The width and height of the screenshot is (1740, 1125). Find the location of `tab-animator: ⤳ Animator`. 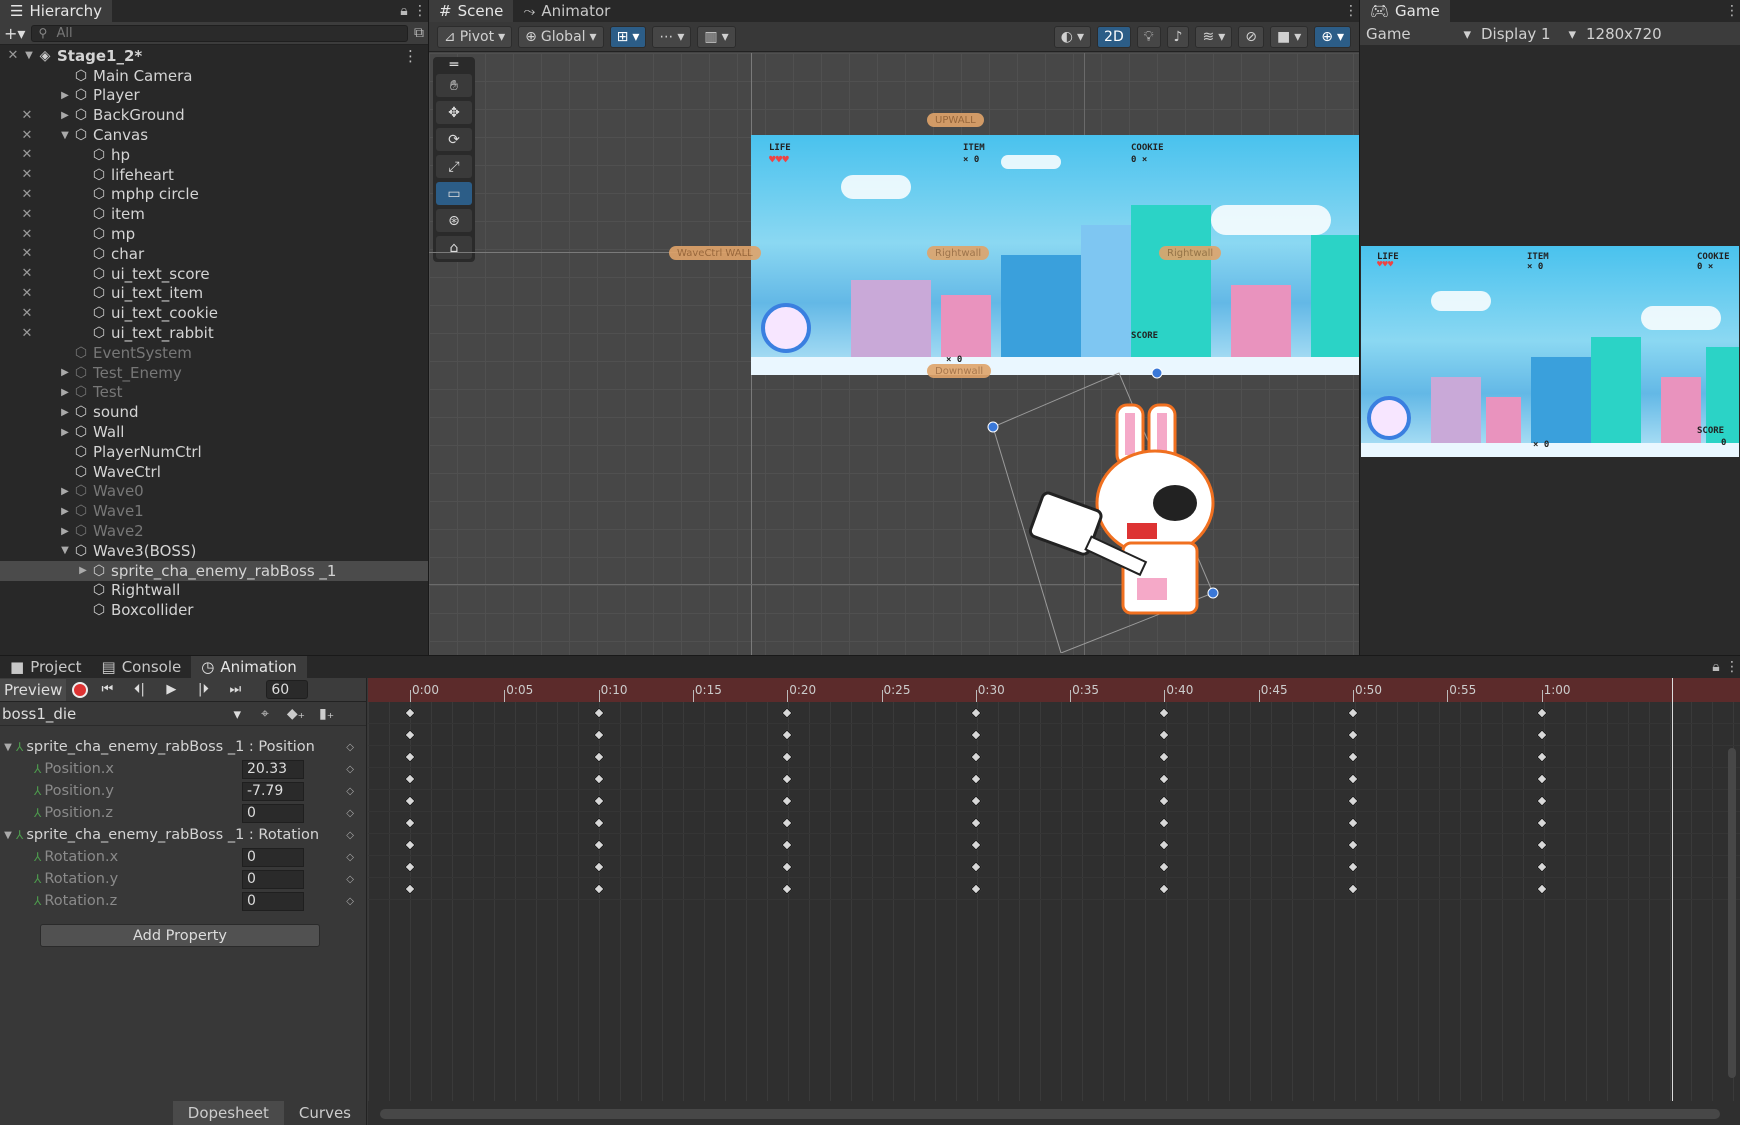

tab-animator: ⤳ Animator is located at coordinates (566, 11).